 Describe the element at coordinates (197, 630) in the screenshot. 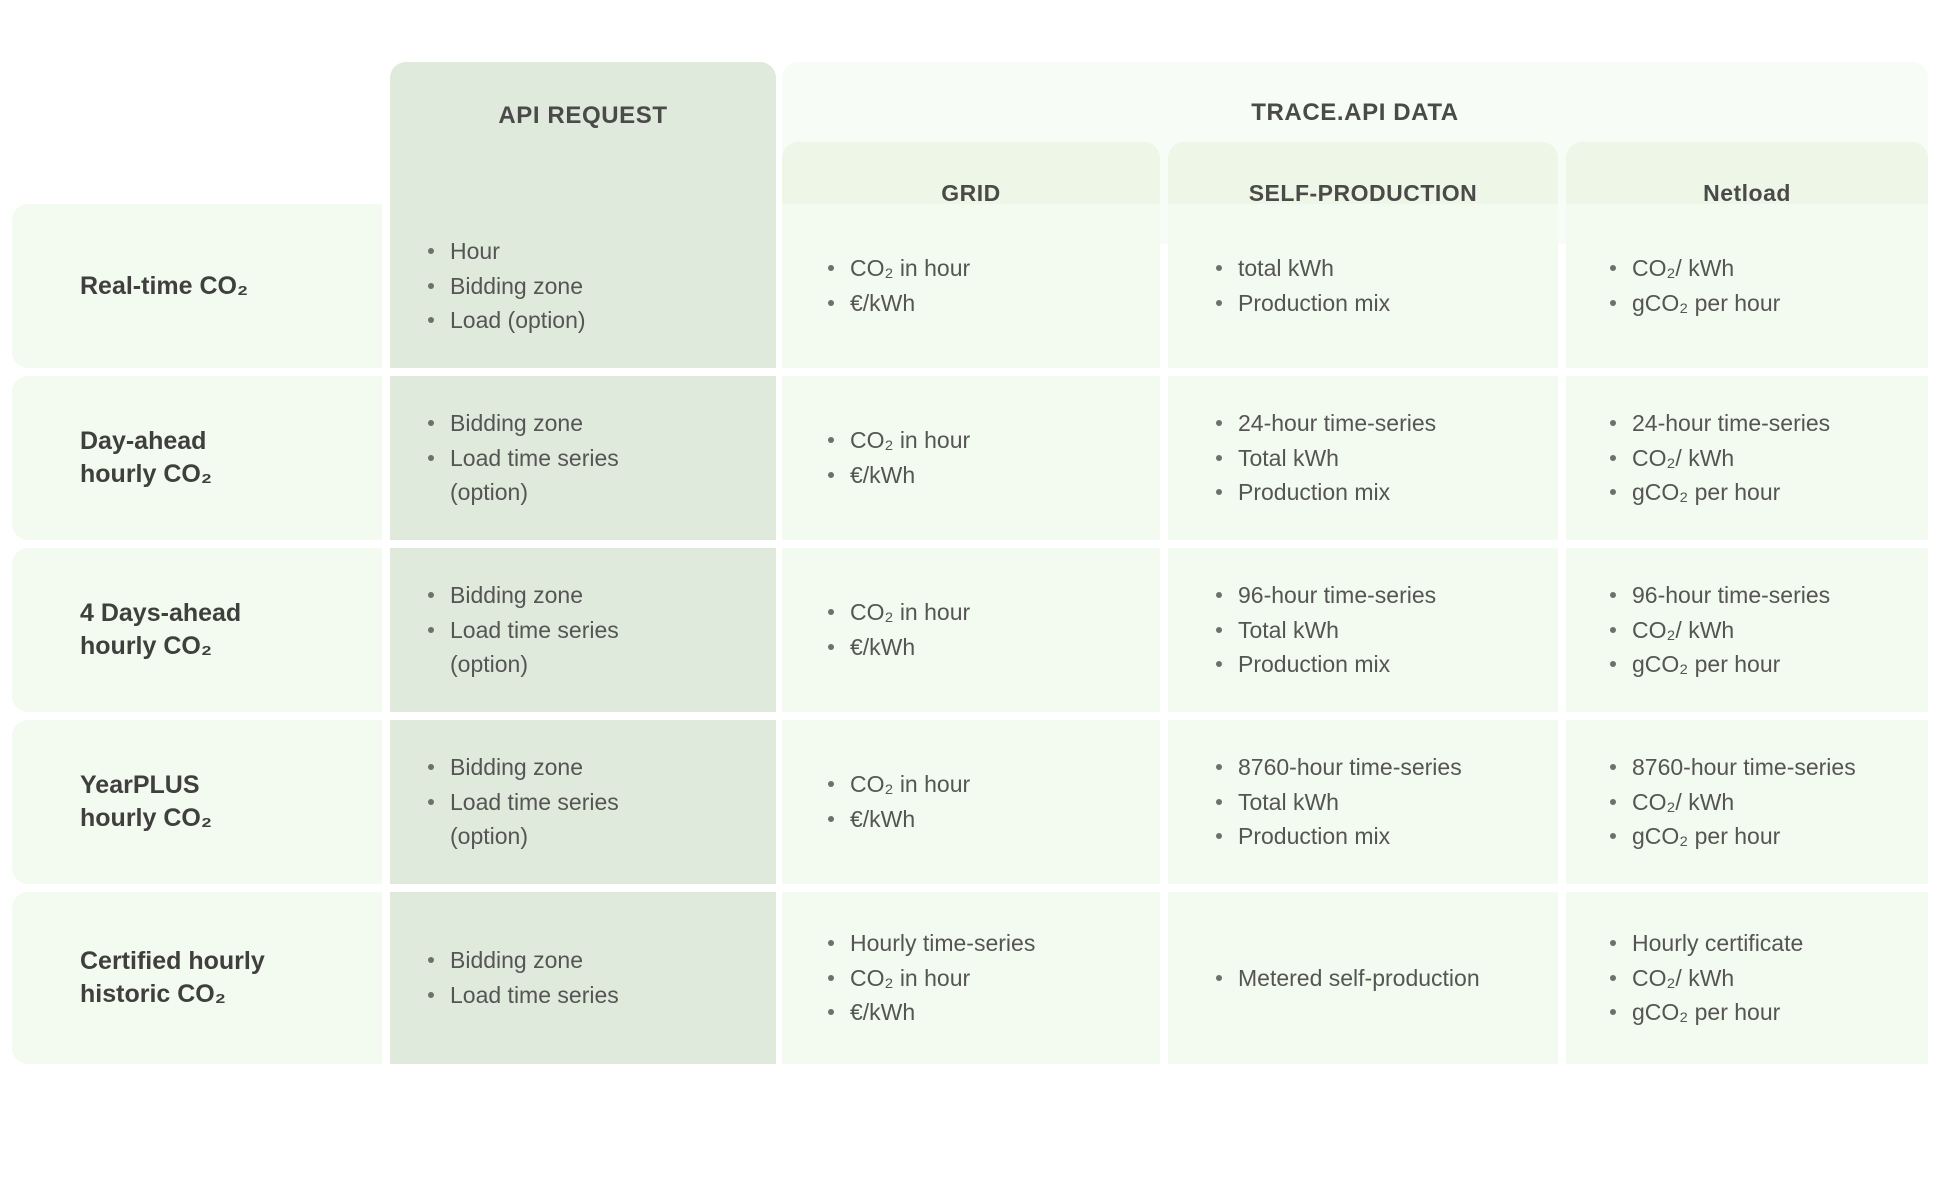

I see `row-label-cell: 4 Days-ahead hourly CO₂` at that location.